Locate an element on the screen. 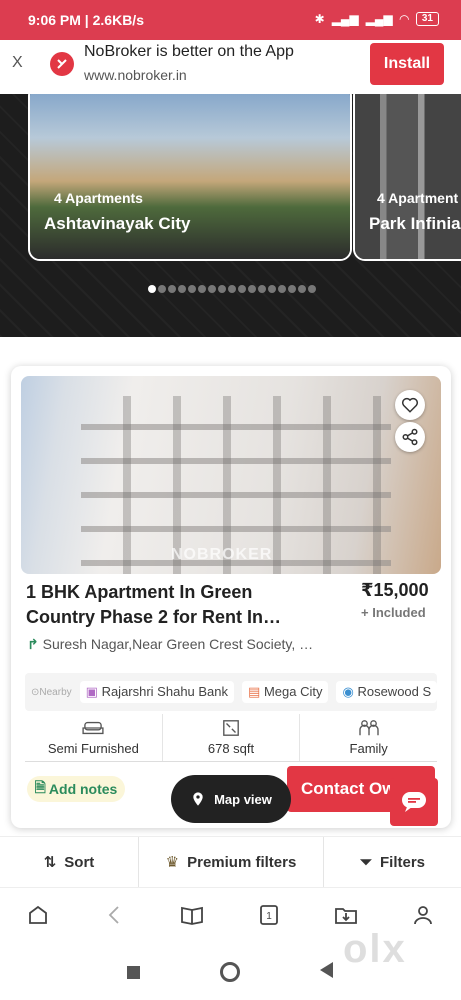 The height and width of the screenshot is (1000, 461). signal-icon-2: ▂▄▆ is located at coordinates (379, 19).